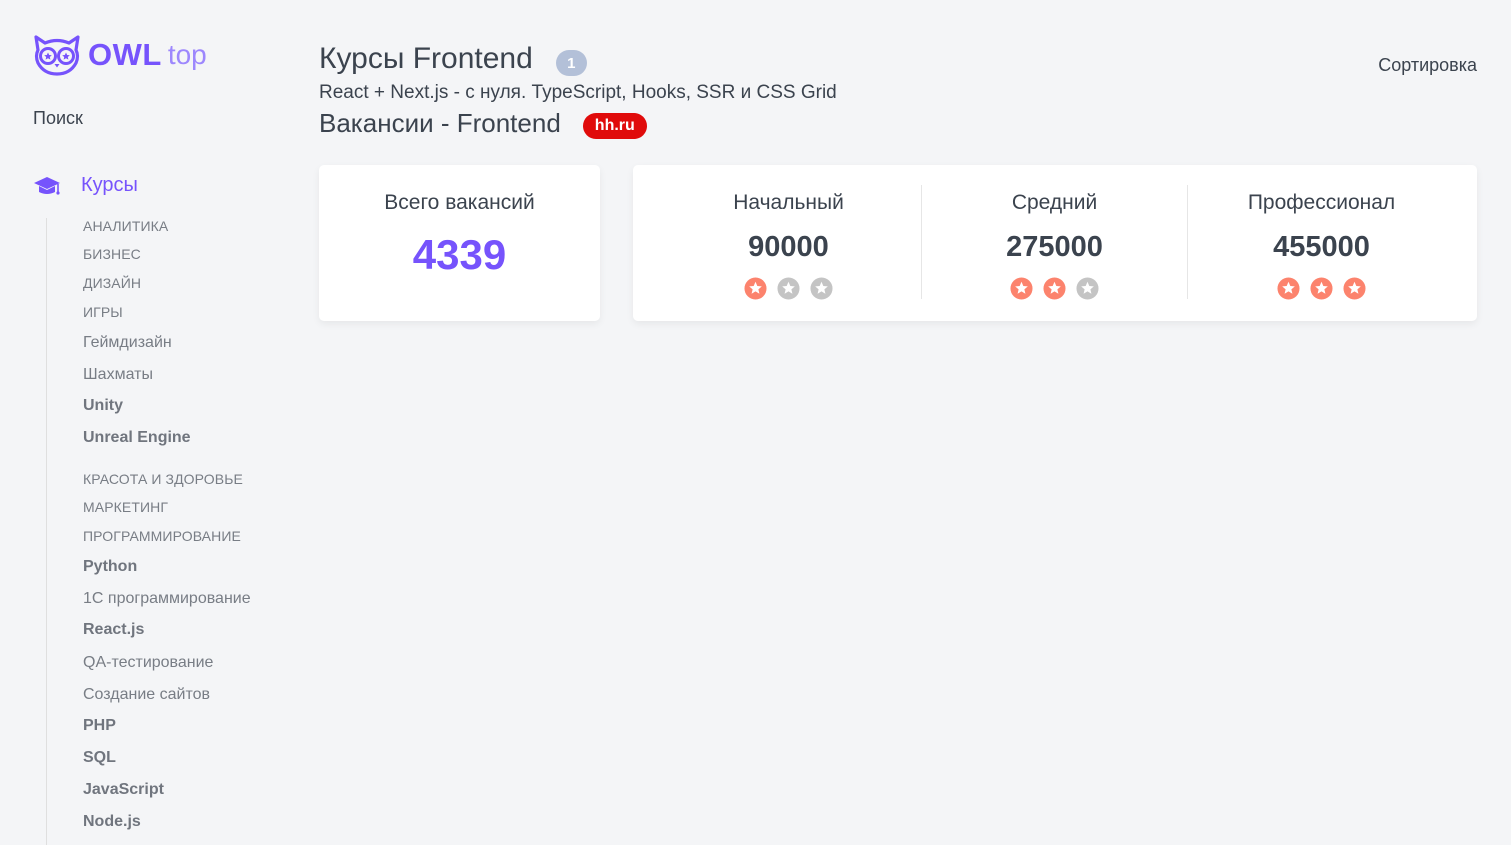 The height and width of the screenshot is (845, 1511). What do you see at coordinates (46, 531) in the screenshot?
I see `menu-tree-line` at bounding box center [46, 531].